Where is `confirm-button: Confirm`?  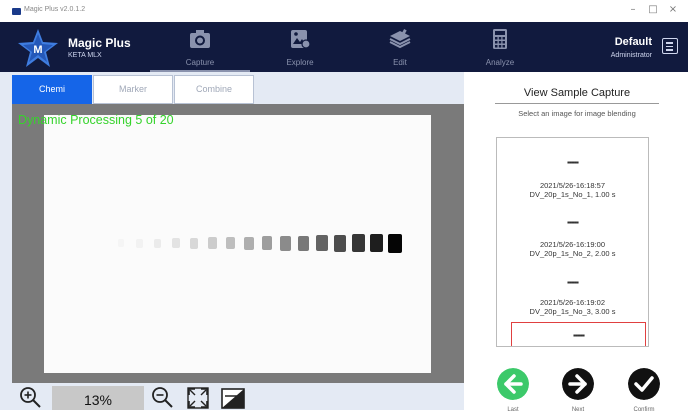
confirm-button: Confirm is located at coordinates (644, 390).